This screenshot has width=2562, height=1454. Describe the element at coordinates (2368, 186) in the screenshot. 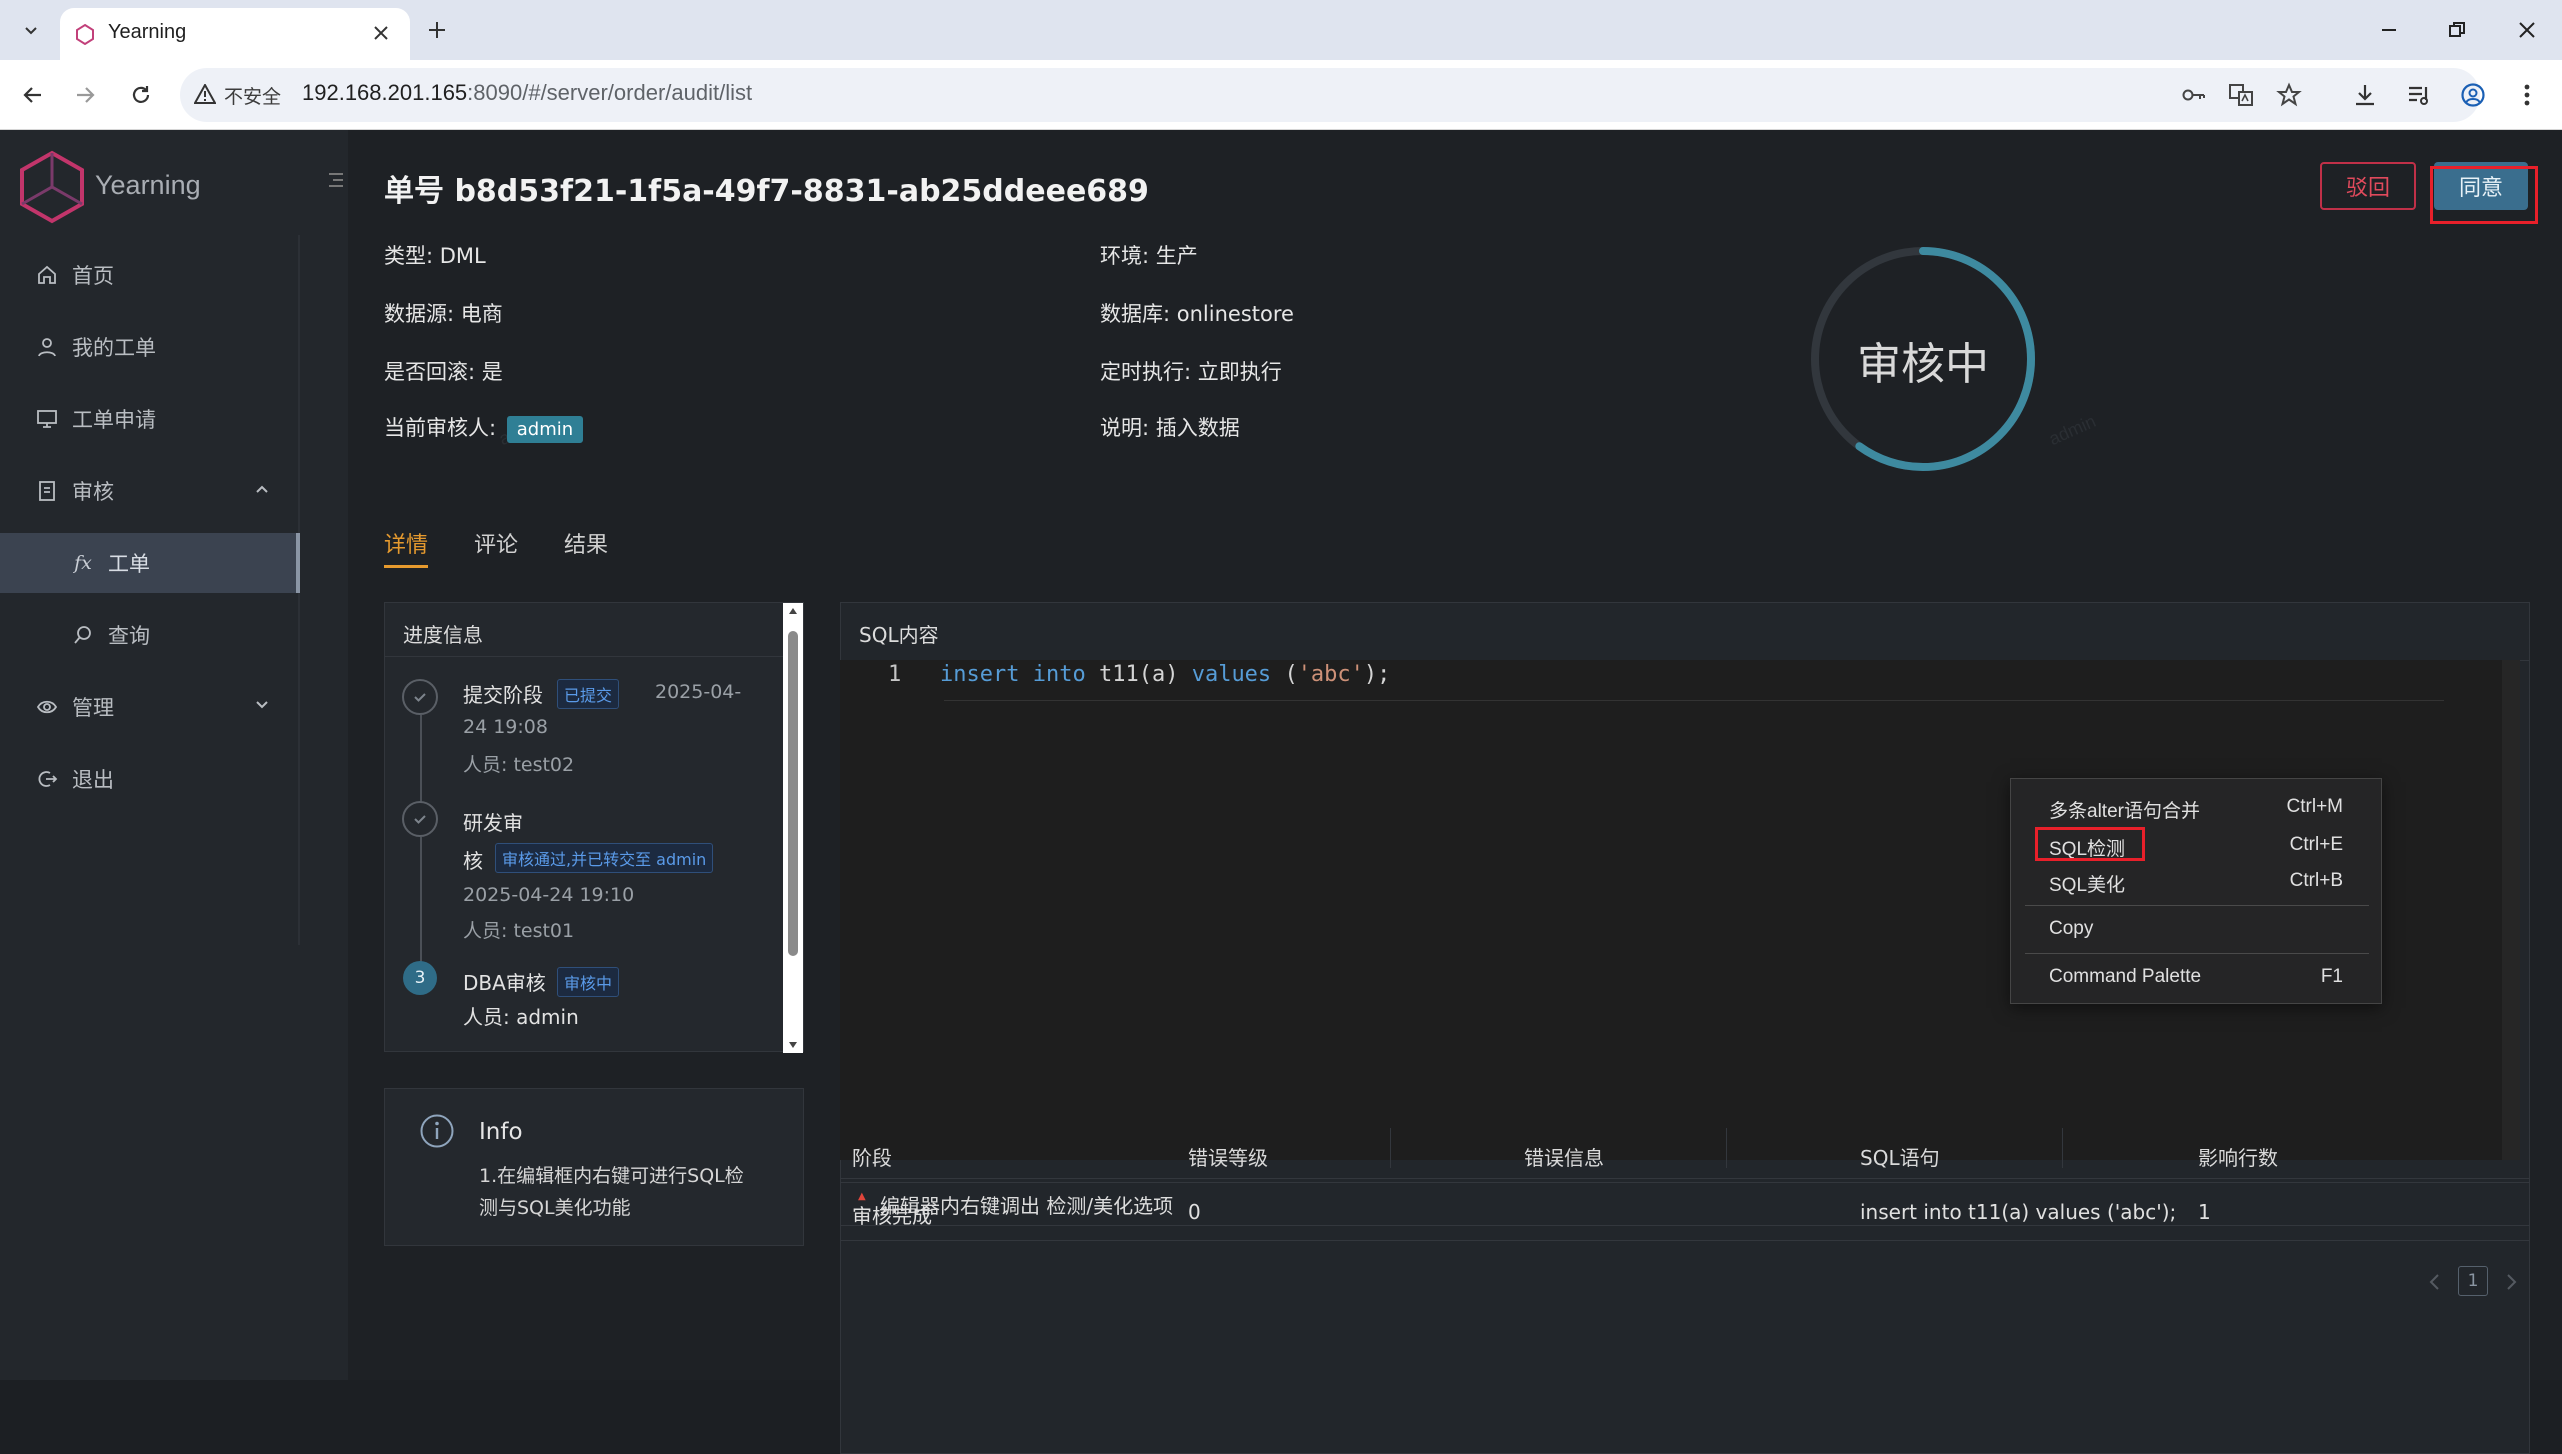

I see `reject-button: 驳回` at that location.